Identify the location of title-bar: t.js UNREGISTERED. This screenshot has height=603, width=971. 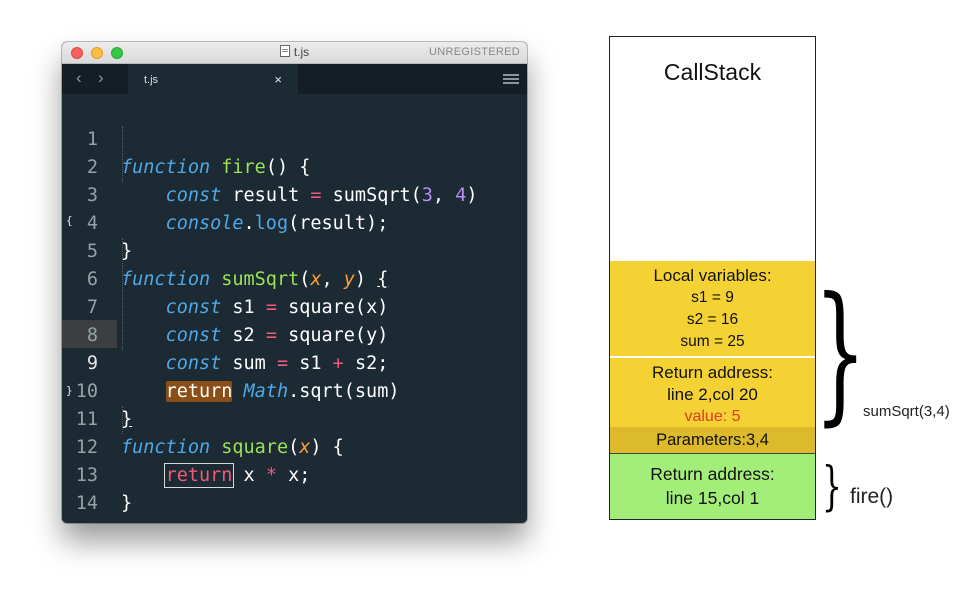
(294, 53).